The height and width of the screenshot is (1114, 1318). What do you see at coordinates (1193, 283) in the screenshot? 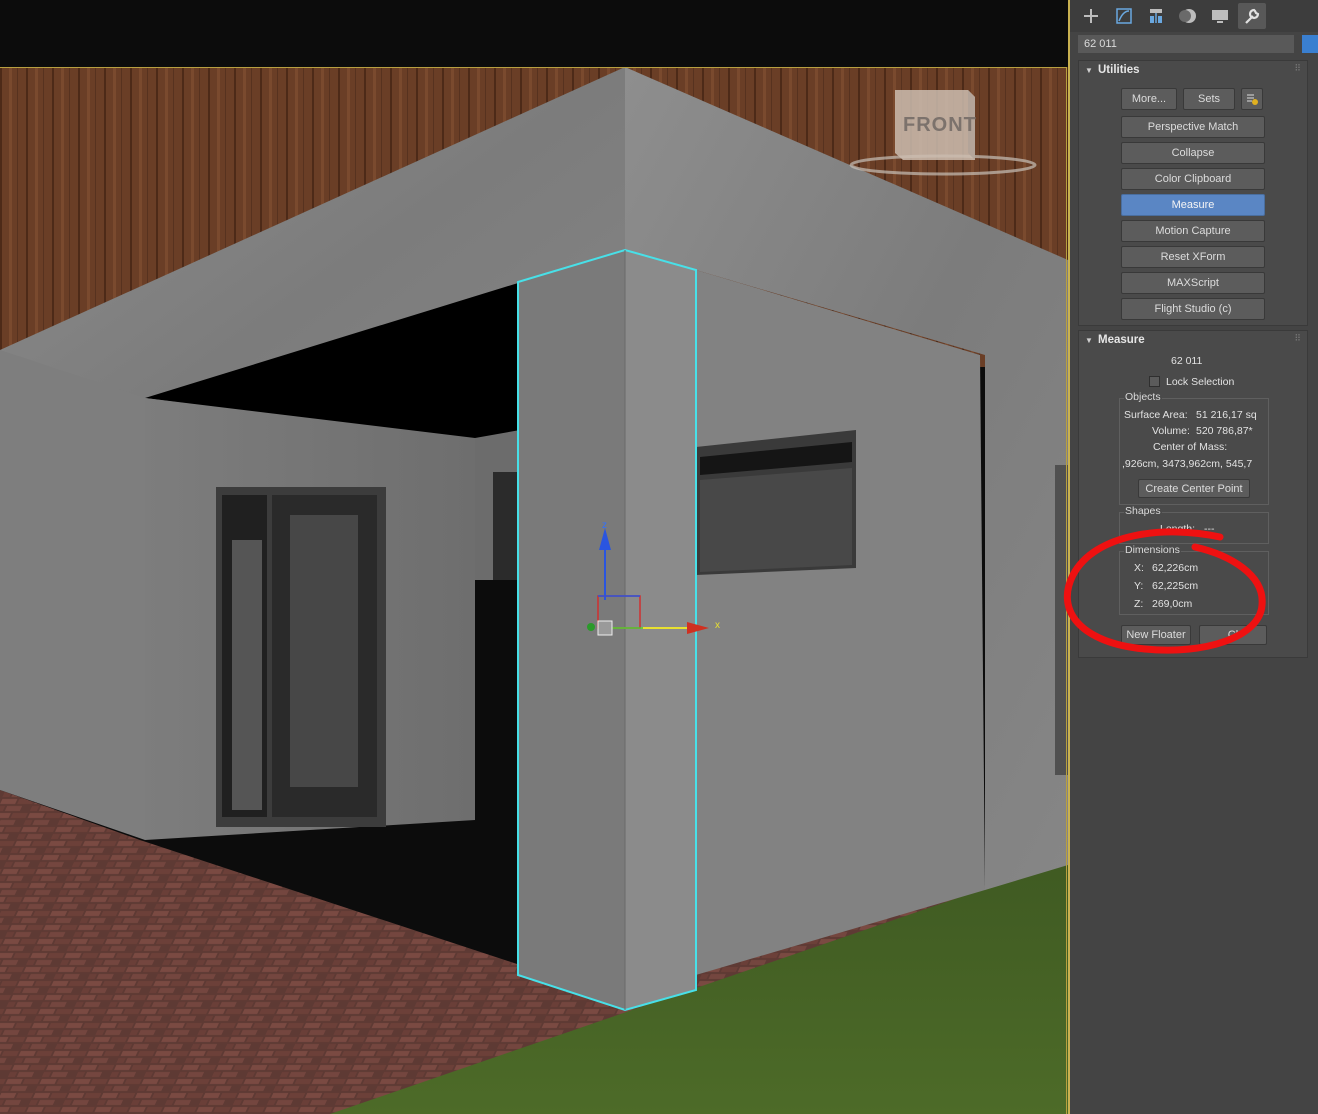
I see `maxscript-button: MAXScript` at bounding box center [1193, 283].